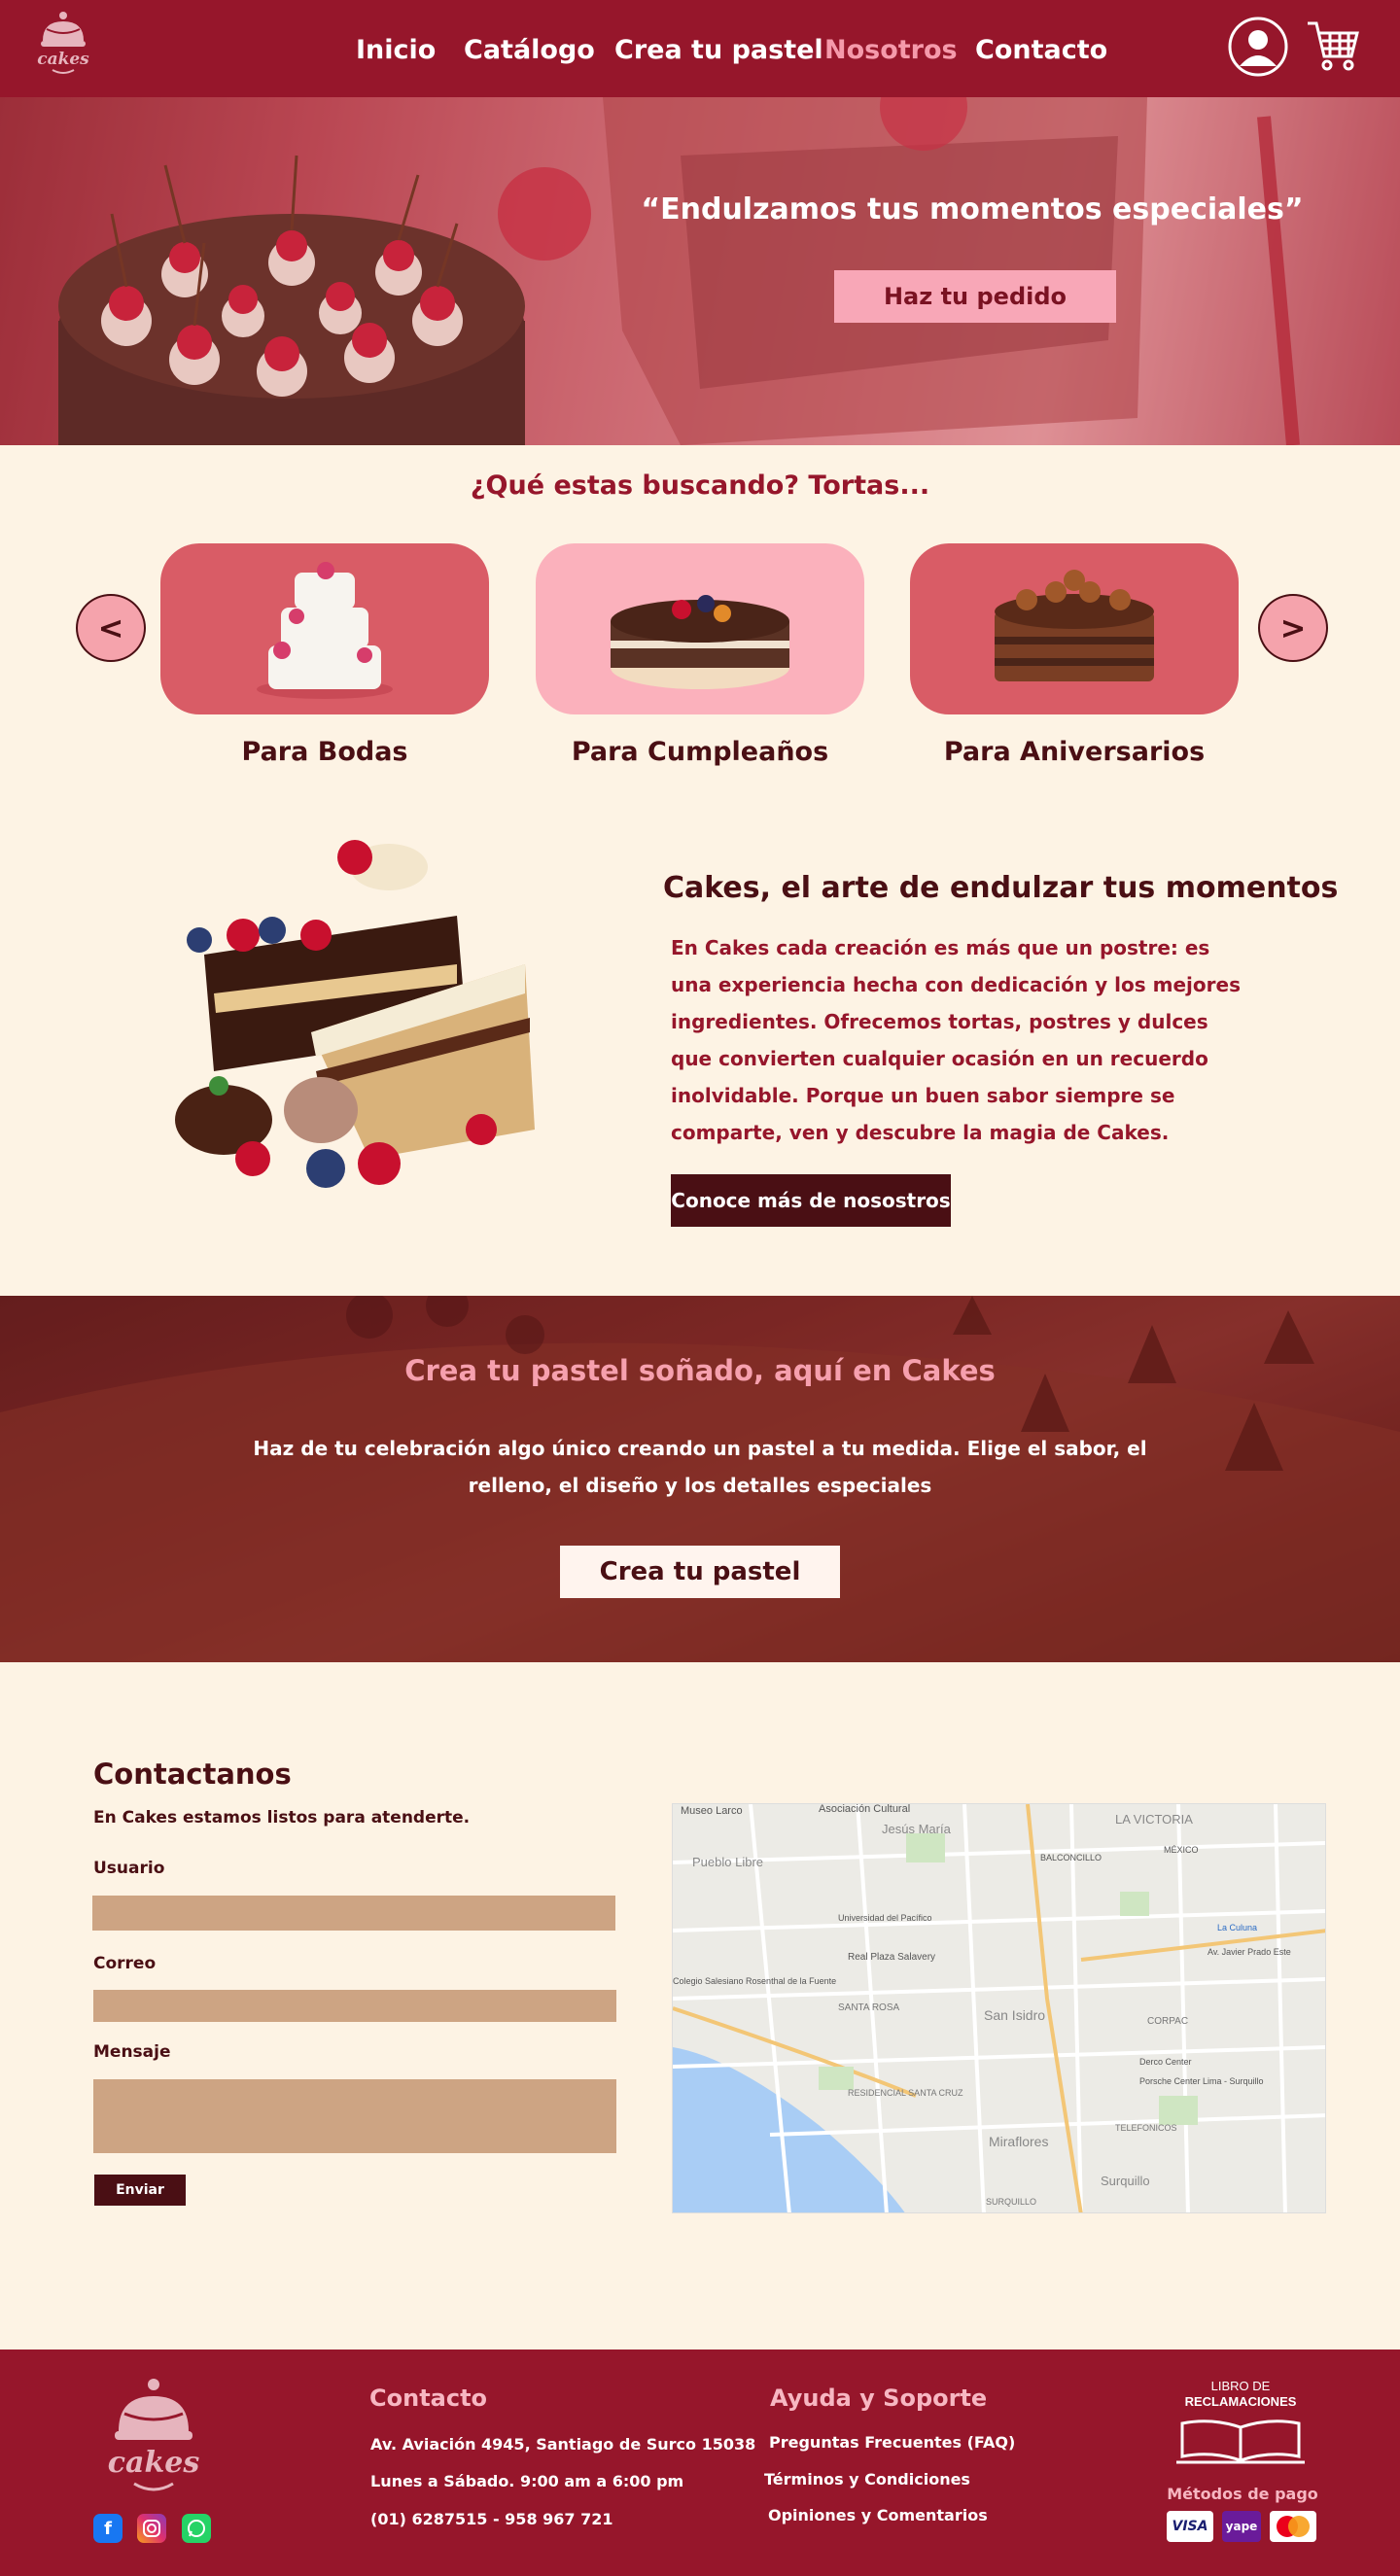 Image resolution: width=1400 pixels, height=2576 pixels. What do you see at coordinates (1293, 2526) in the screenshot?
I see `mastercard-icon` at bounding box center [1293, 2526].